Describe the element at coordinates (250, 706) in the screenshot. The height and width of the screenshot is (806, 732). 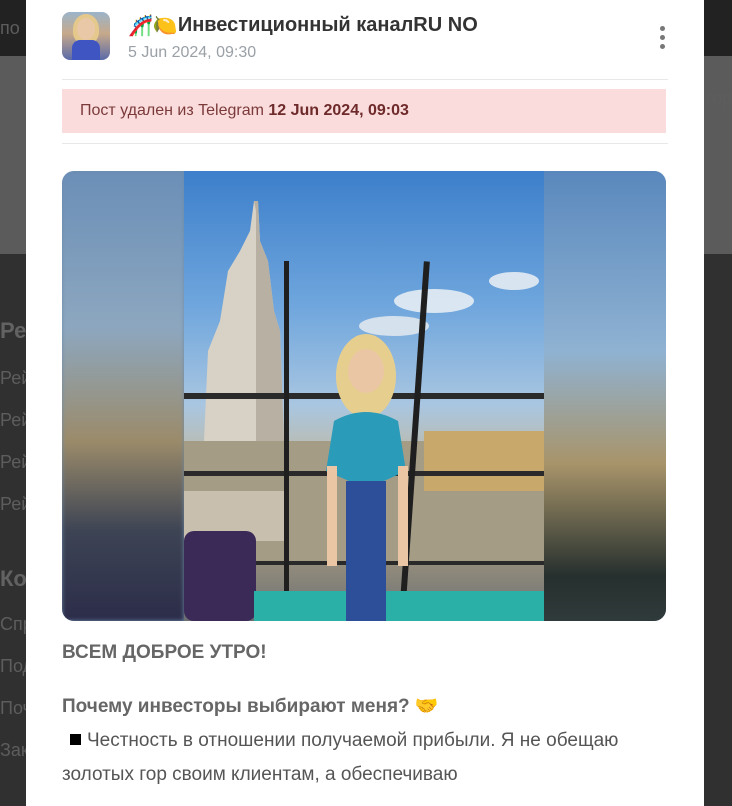
I see `post-question: Почему инвесторы выбирают меня? 🤝` at that location.